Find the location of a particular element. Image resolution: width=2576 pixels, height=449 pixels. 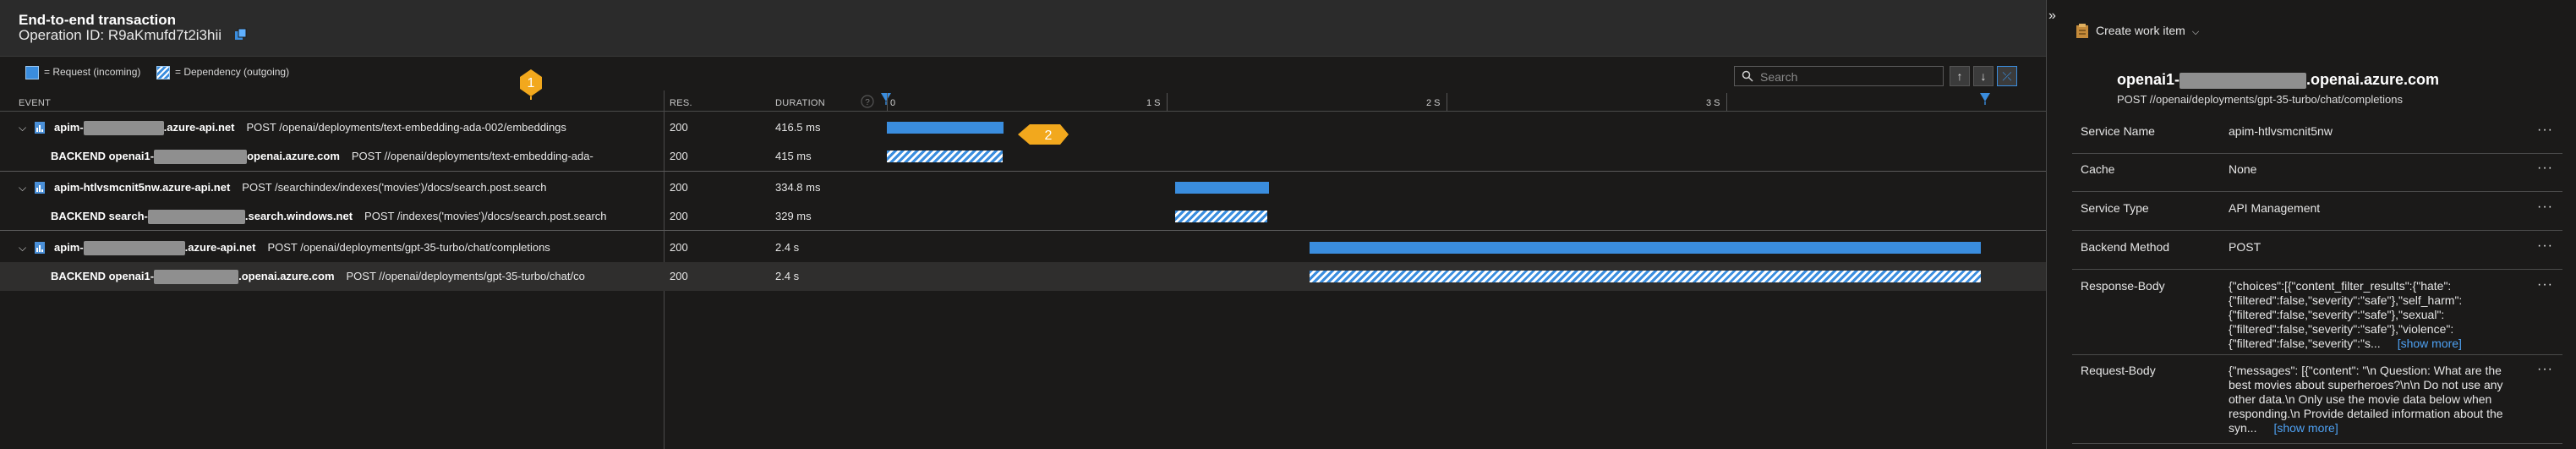

event-host: BACKEND openai1- is located at coordinates (103, 276).